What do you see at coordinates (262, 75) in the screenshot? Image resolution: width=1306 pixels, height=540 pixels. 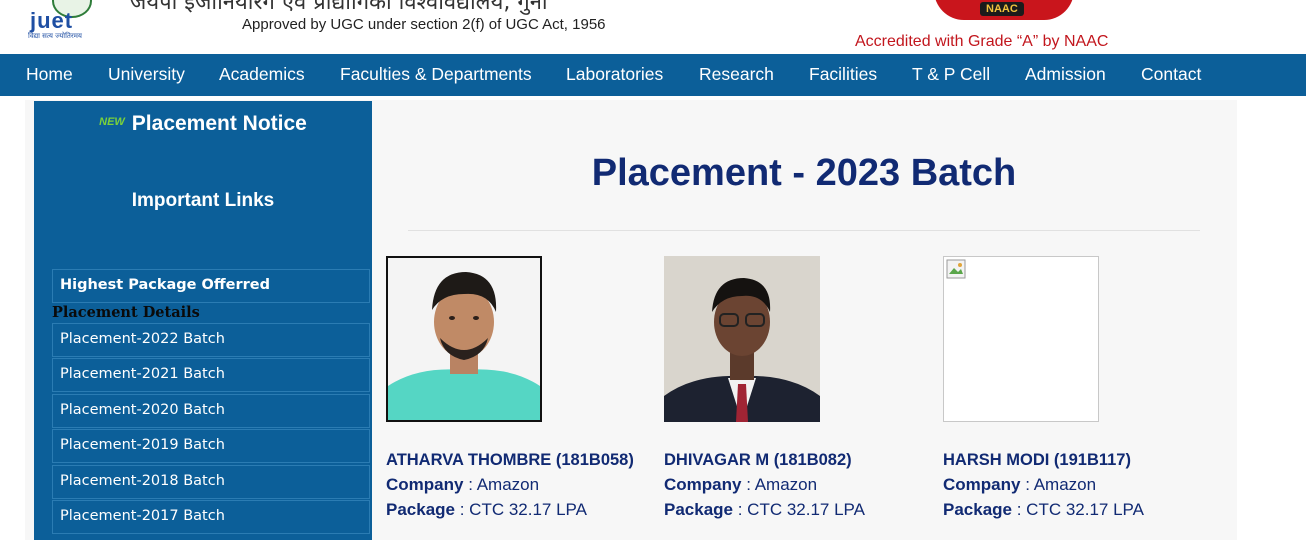 I see `nav-academics: Academics` at bounding box center [262, 75].